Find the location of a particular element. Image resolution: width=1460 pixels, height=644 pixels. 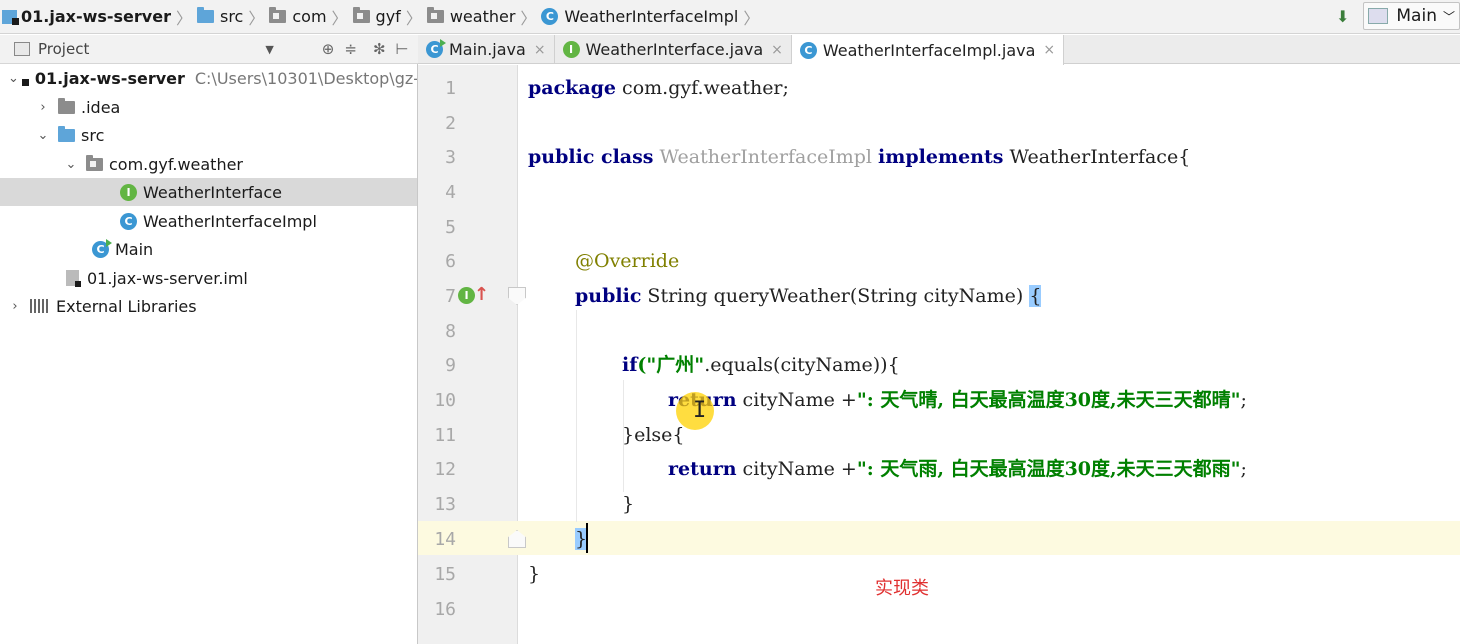

tree-item-label: Main is located at coordinates (134, 249).